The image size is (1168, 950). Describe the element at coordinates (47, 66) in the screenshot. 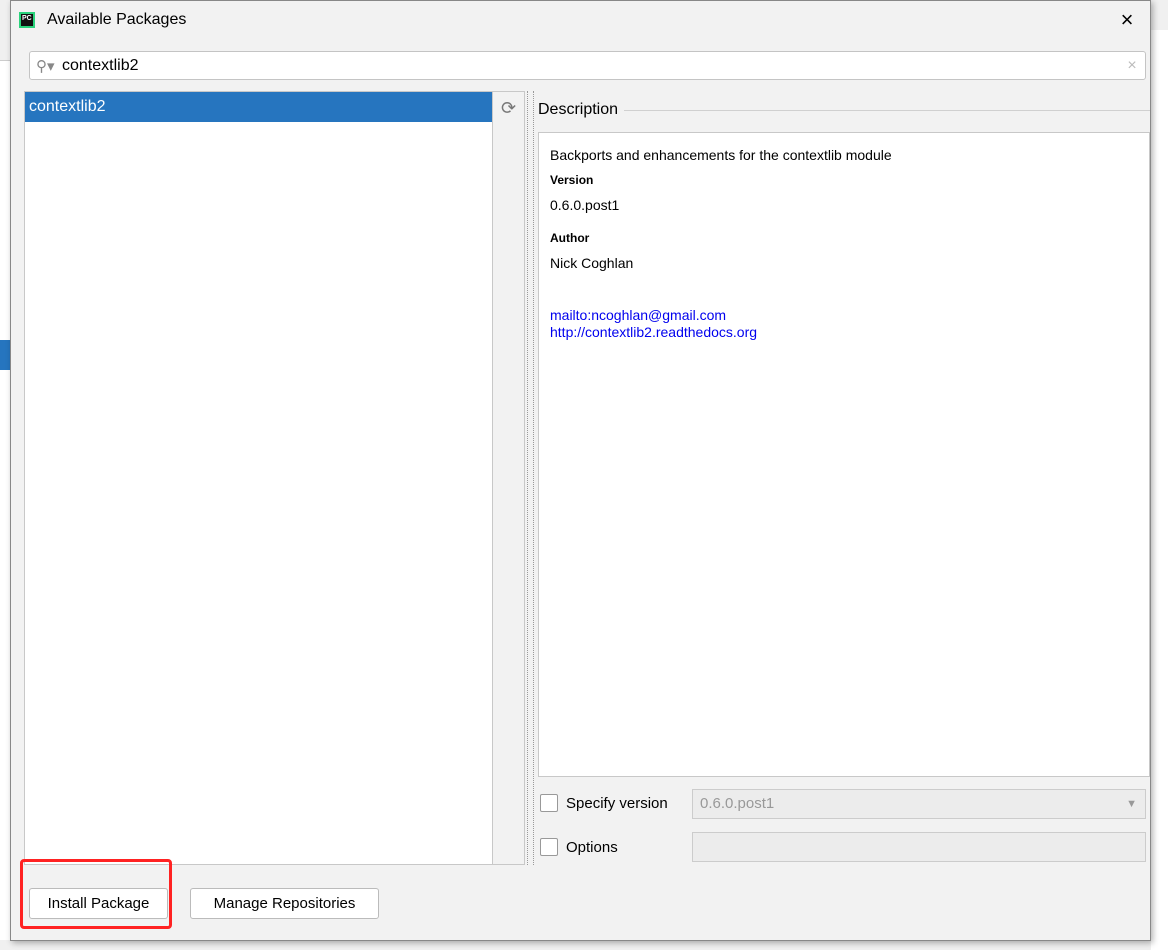

I see `search-icon: ⚲▾` at that location.